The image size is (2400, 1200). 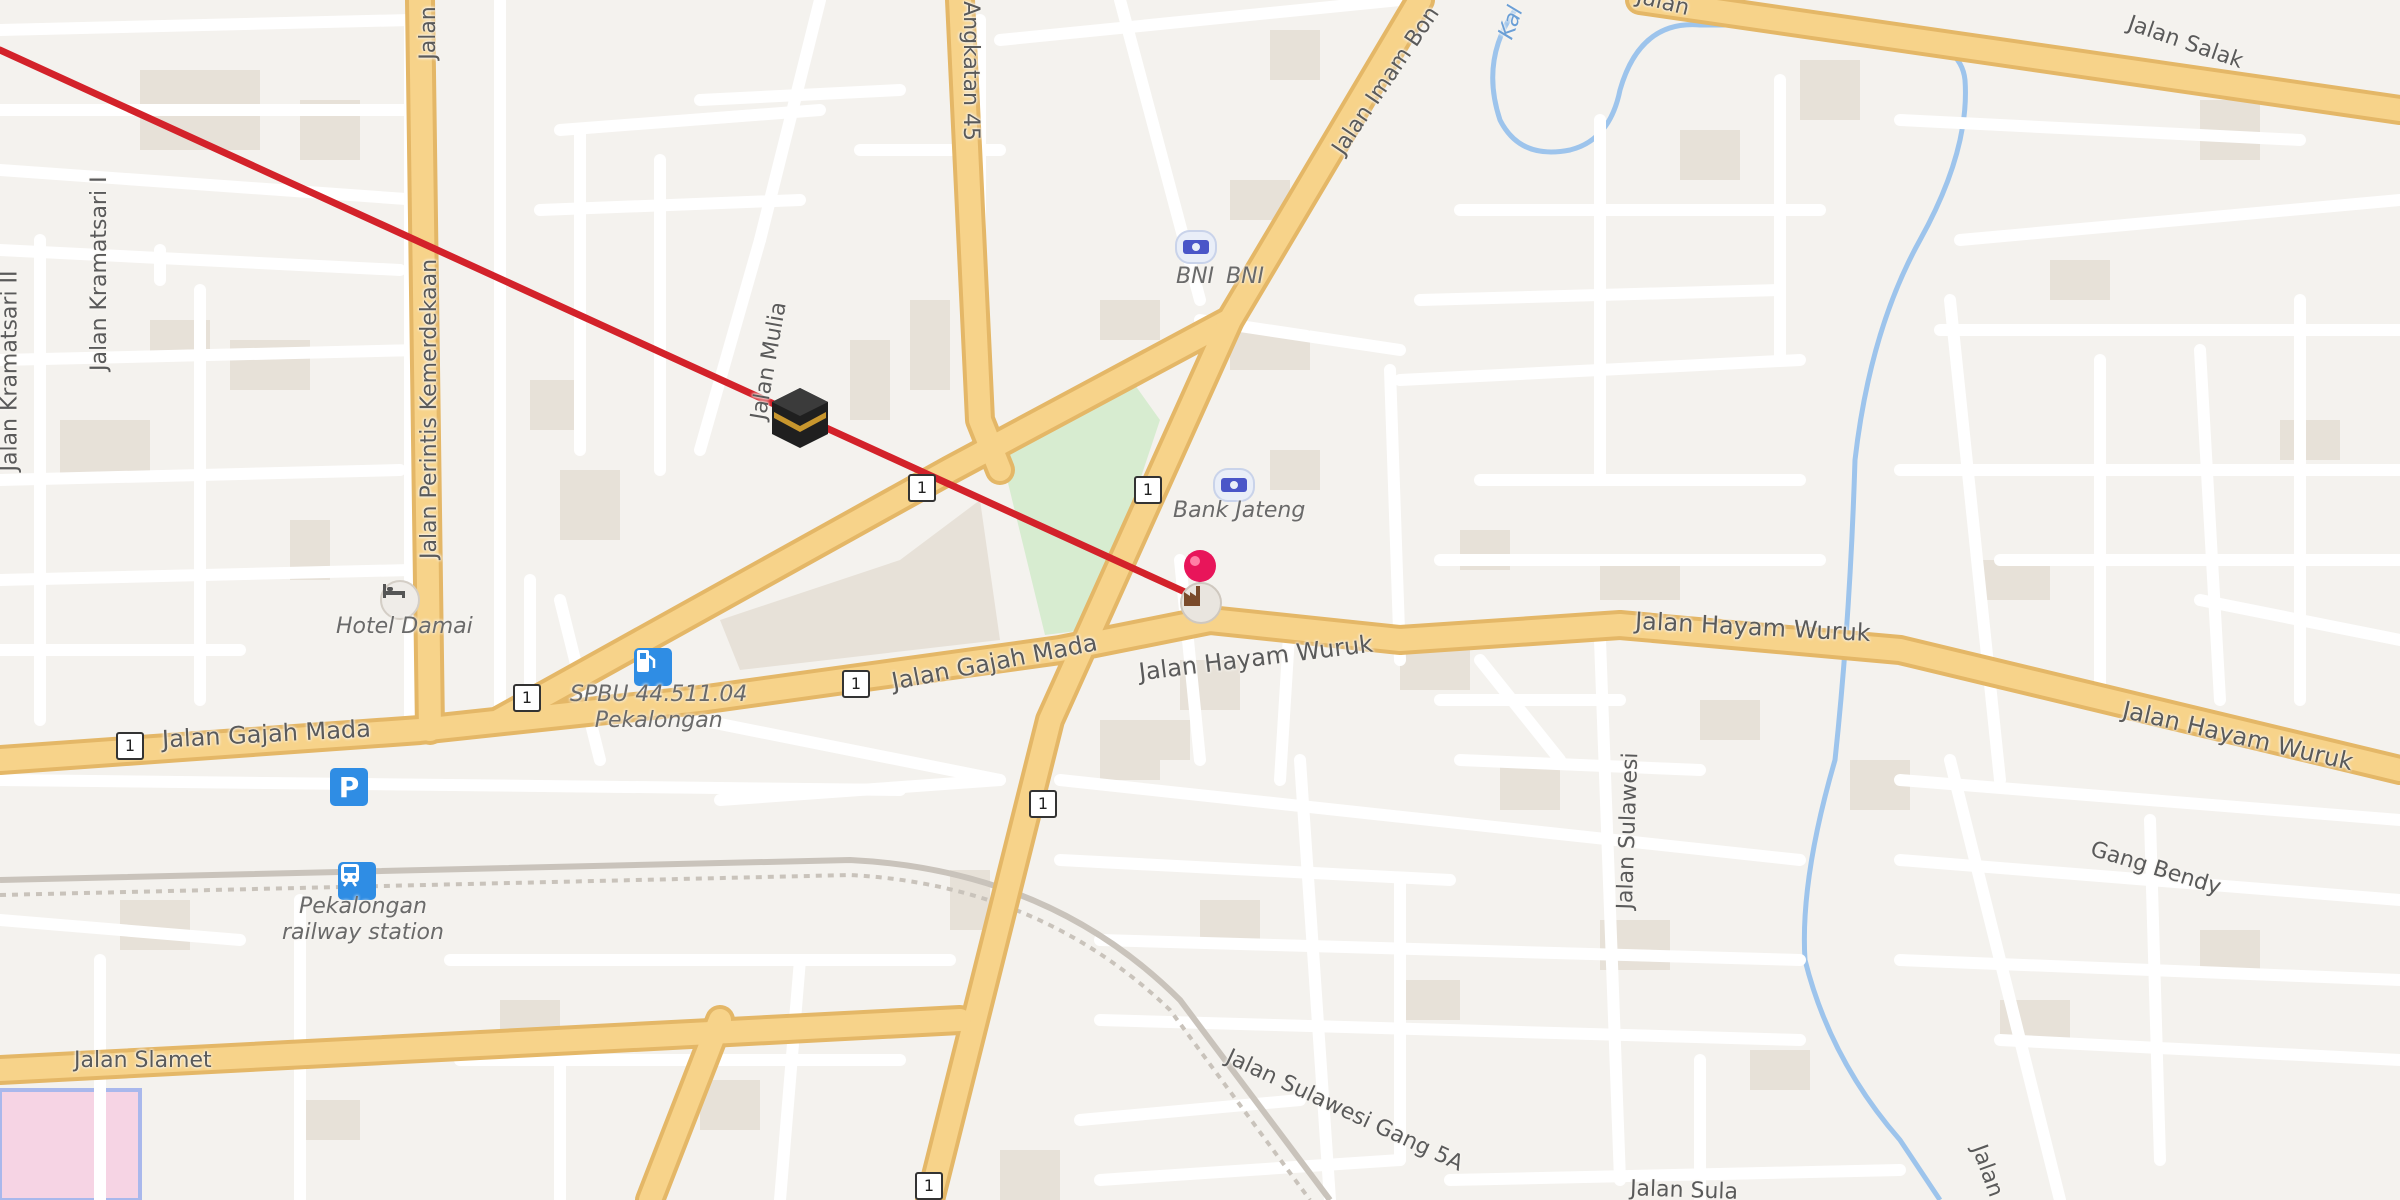 I want to click on factory-icon, so click(x=1201, y=603).